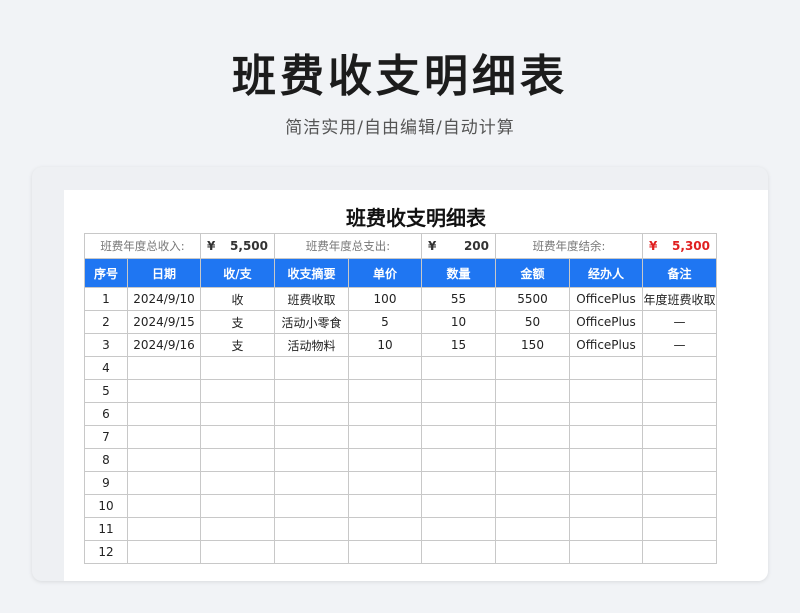  I want to click on balance-label: 班费年度结余:, so click(569, 246).